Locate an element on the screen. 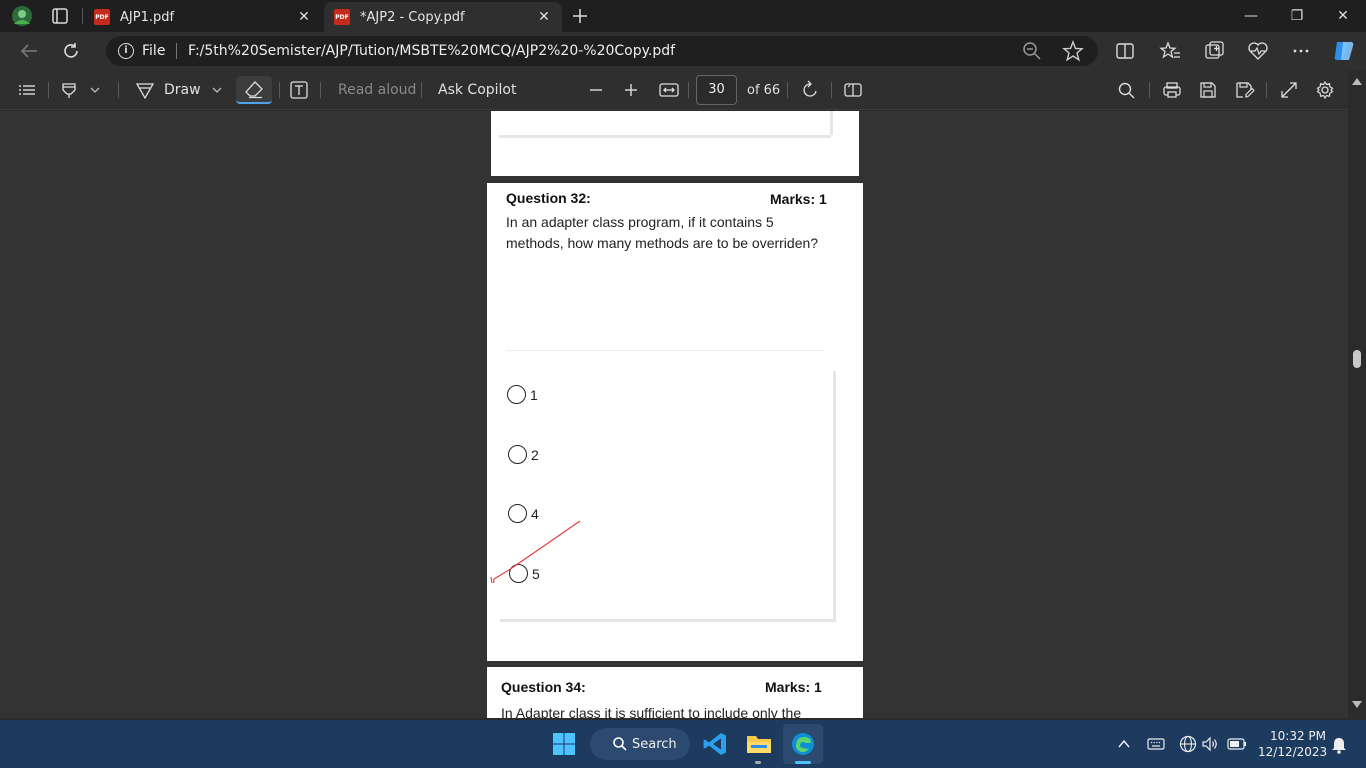 The width and height of the screenshot is (1366, 768). fullscreen-icon is located at coordinates (1289, 90).